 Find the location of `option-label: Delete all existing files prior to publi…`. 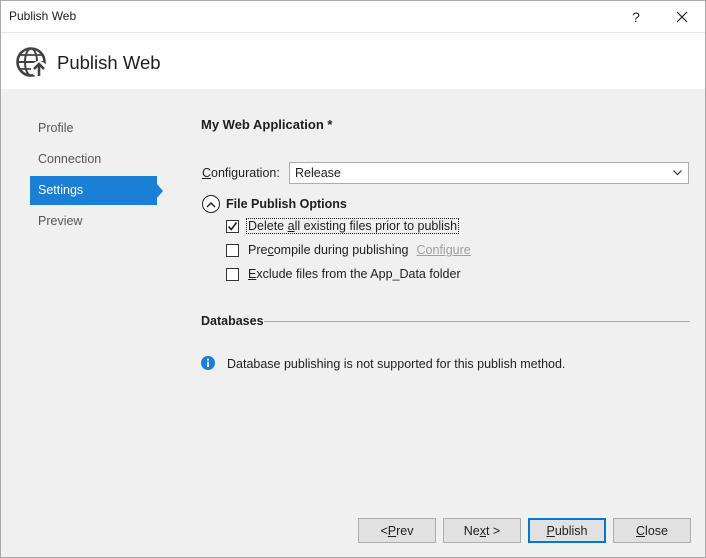

option-label: Delete all existing files prior to publi… is located at coordinates (352, 226).